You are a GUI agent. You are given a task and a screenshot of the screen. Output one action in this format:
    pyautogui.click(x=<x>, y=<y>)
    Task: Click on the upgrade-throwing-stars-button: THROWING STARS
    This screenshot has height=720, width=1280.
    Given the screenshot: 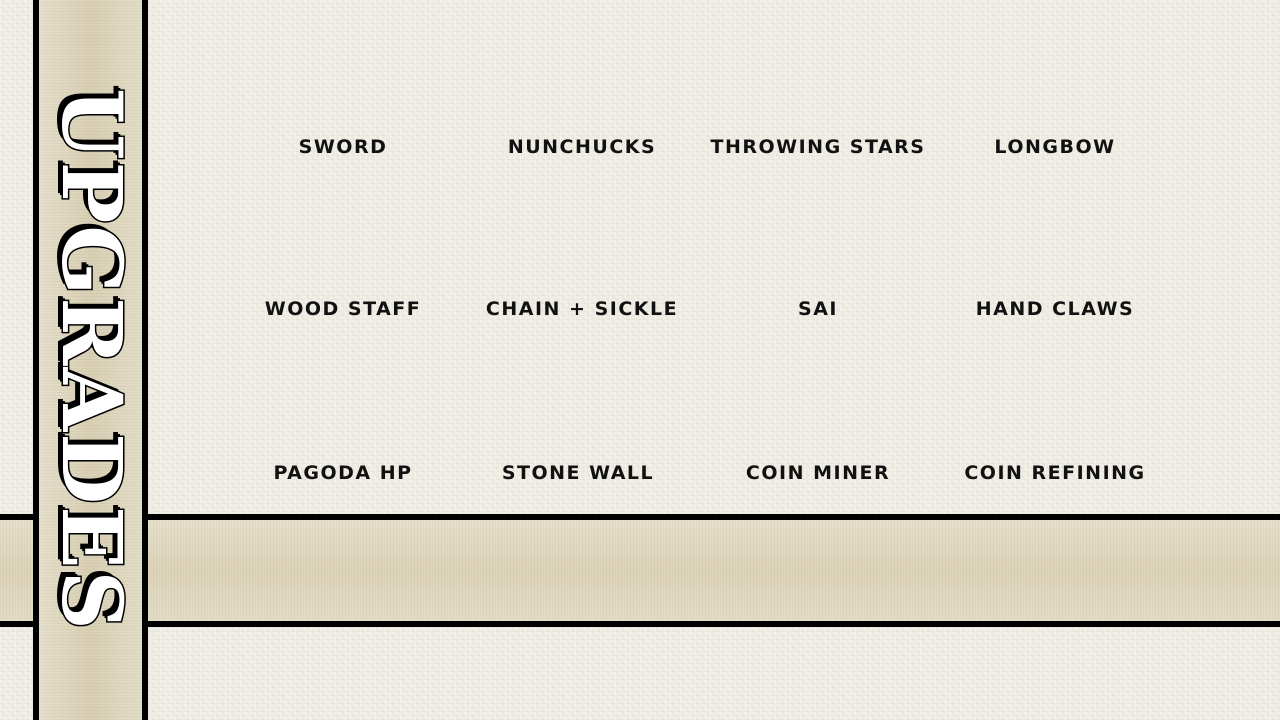 What is the action you would take?
    pyautogui.click(x=818, y=147)
    